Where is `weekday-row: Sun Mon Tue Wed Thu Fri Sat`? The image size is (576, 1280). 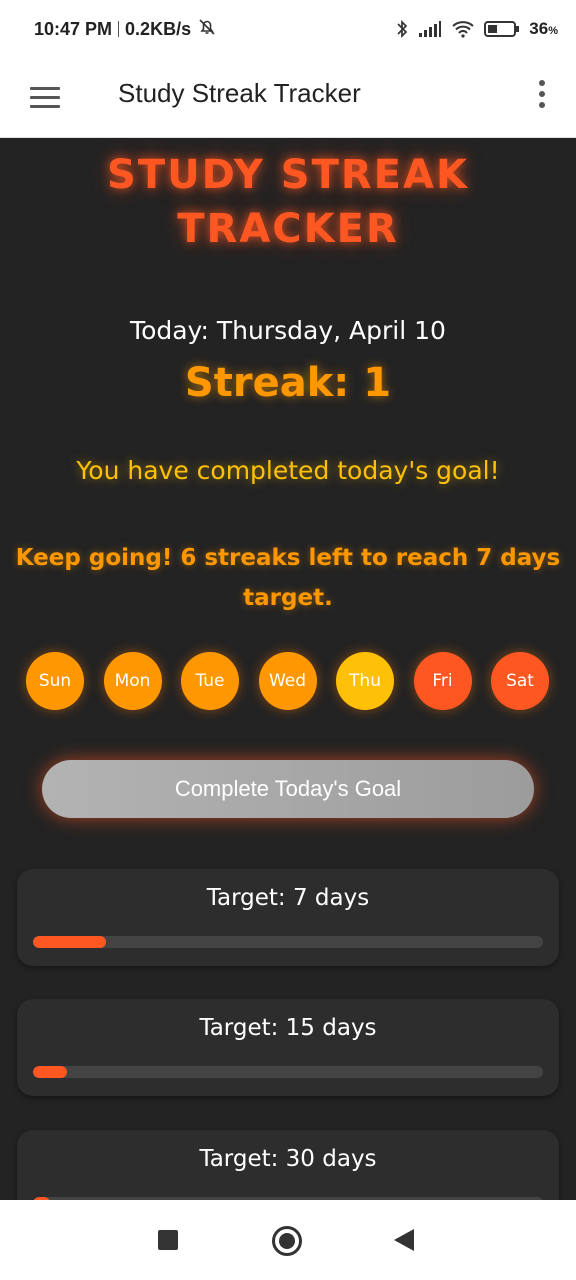
weekday-row: Sun Mon Tue Wed Thu Fri Sat is located at coordinates (288, 681).